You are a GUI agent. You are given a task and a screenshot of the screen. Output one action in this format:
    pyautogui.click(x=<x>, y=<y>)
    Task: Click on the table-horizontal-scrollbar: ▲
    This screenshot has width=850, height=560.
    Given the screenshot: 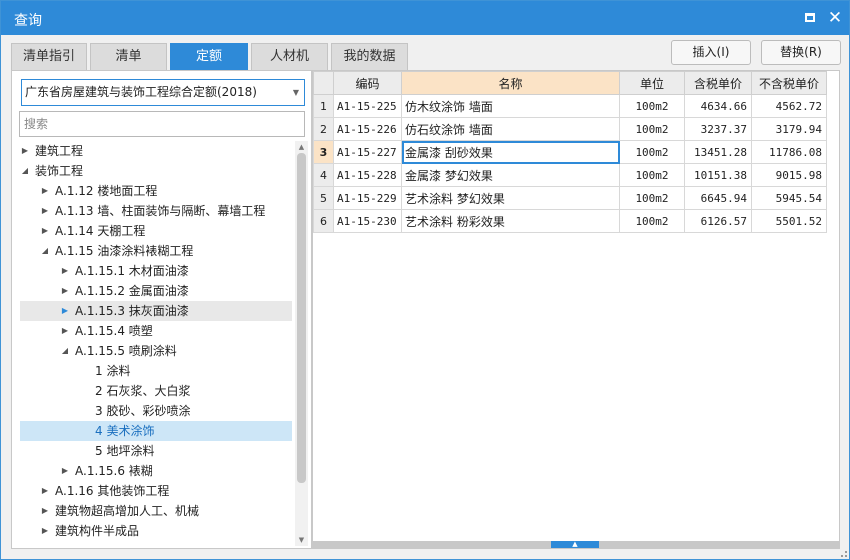 What is the action you would take?
    pyautogui.click(x=576, y=544)
    